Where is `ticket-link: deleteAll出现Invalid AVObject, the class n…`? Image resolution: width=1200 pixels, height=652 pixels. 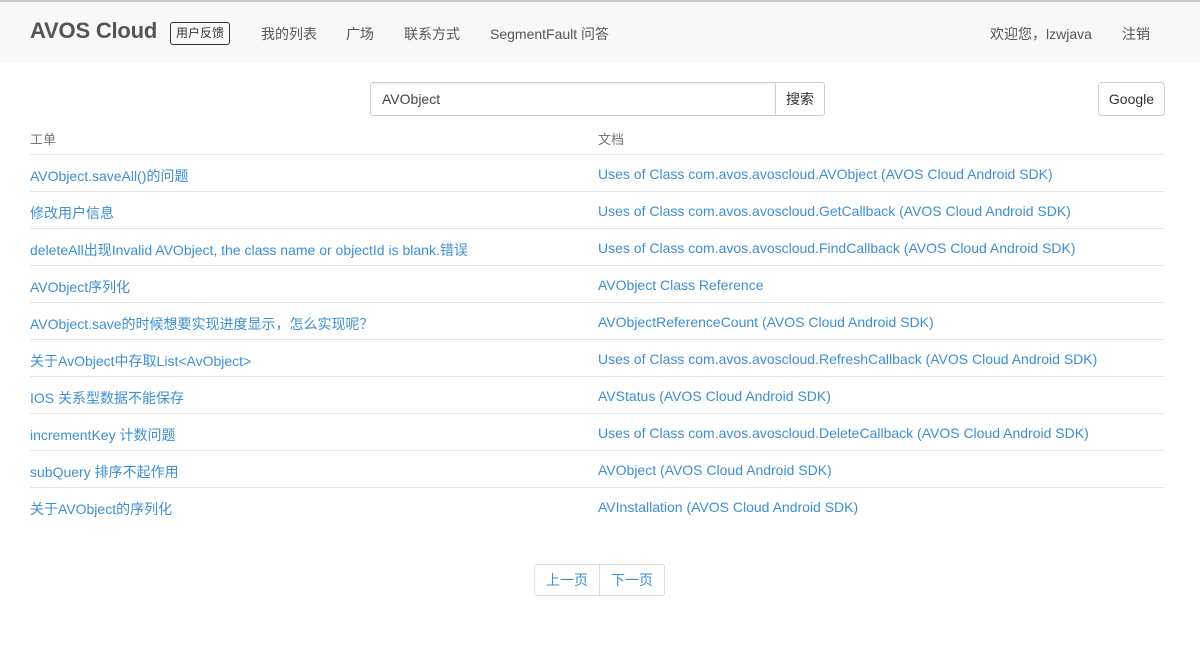
ticket-link: deleteAll出现Invalid AVObject, the class n… is located at coordinates (249, 250).